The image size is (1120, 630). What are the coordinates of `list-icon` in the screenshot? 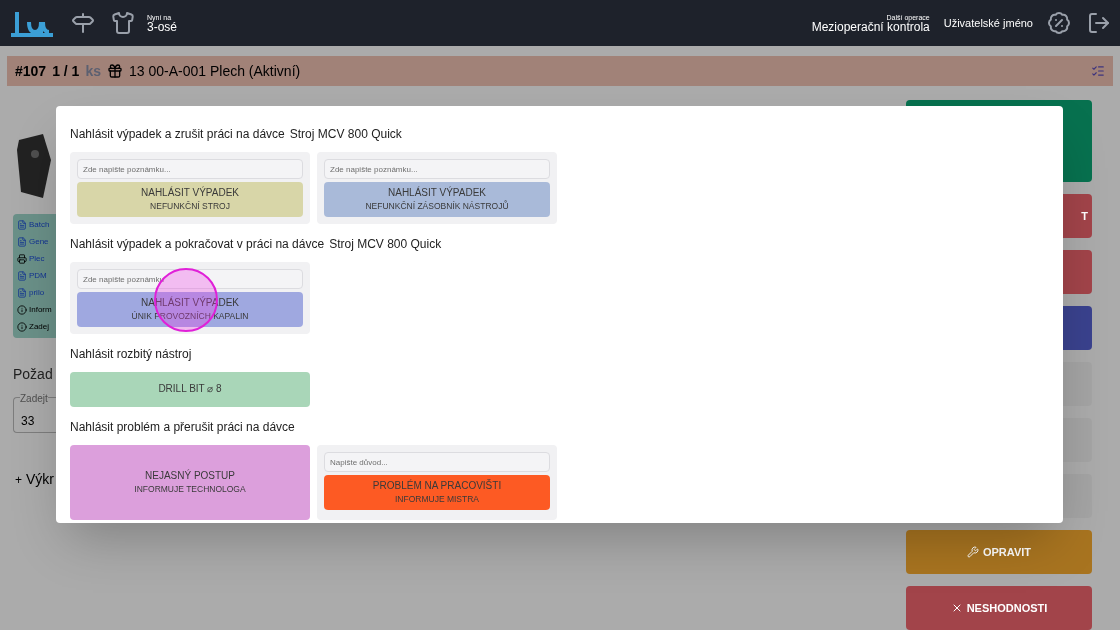 It's located at (1098, 71).